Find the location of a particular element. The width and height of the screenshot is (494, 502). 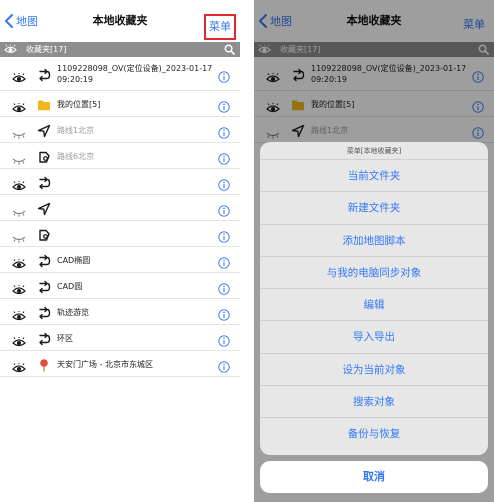

menu-option: 当前文件夹 is located at coordinates (374, 176).